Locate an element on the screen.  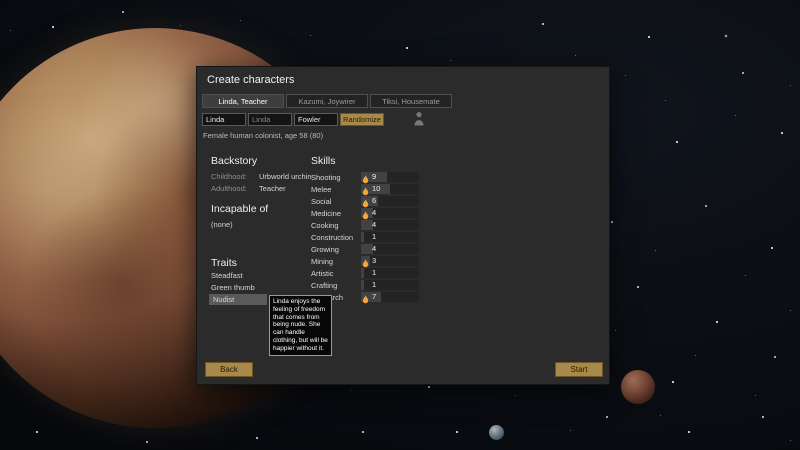
skill-name: Medicine is located at coordinates (326, 213).